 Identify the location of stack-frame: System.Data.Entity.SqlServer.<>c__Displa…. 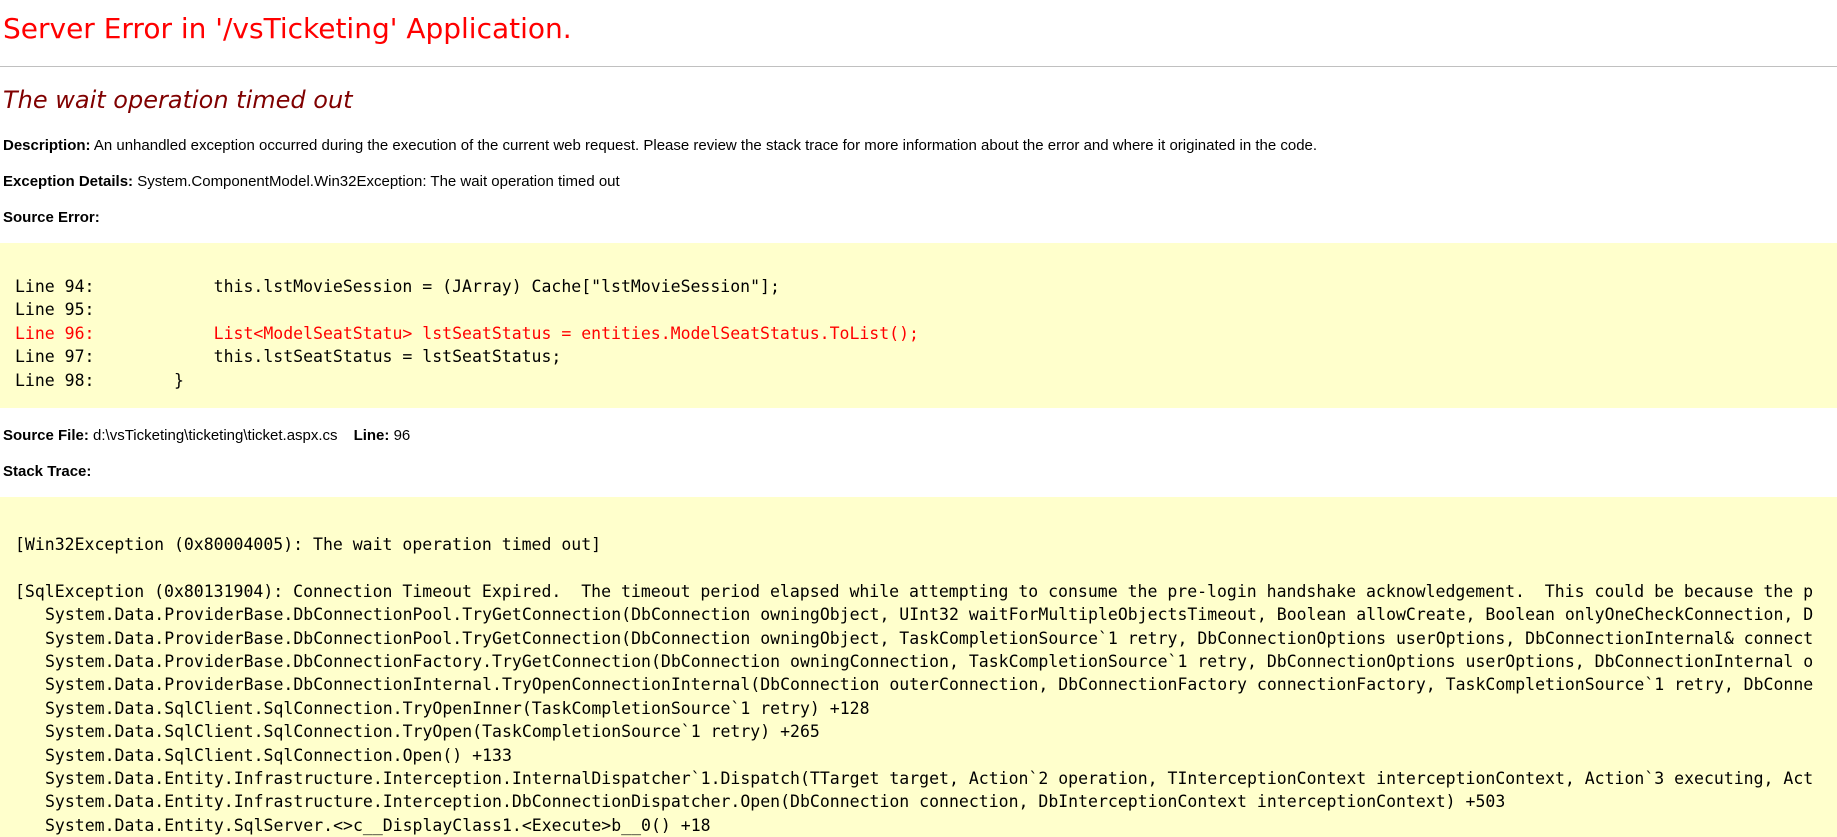
(378, 825).